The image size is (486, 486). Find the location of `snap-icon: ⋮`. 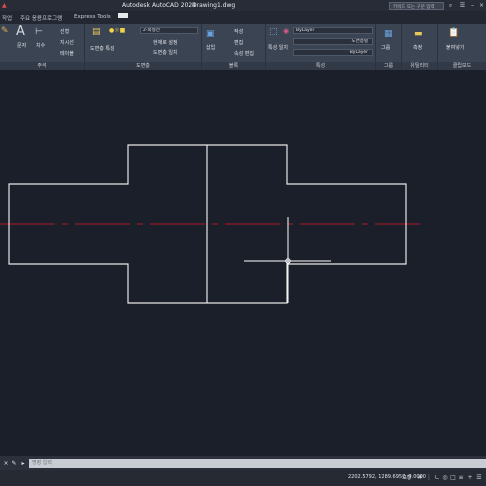

snap-icon: ⋮ is located at coordinates (429, 477).